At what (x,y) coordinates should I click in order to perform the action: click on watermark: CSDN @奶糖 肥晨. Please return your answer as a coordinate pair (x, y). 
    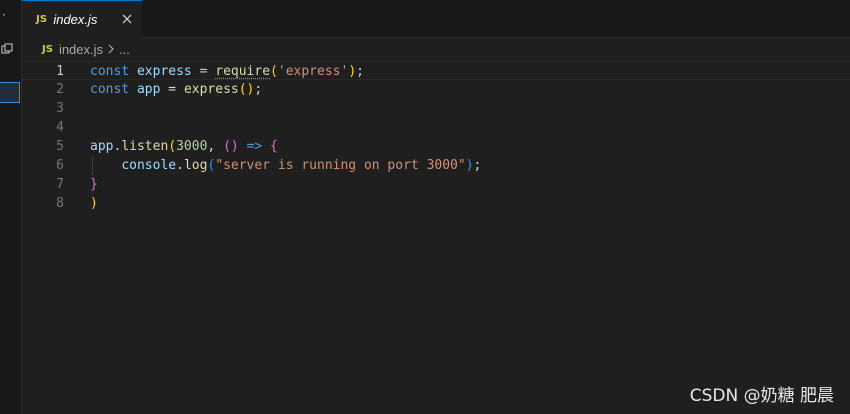
    Looking at the image, I should click on (761, 396).